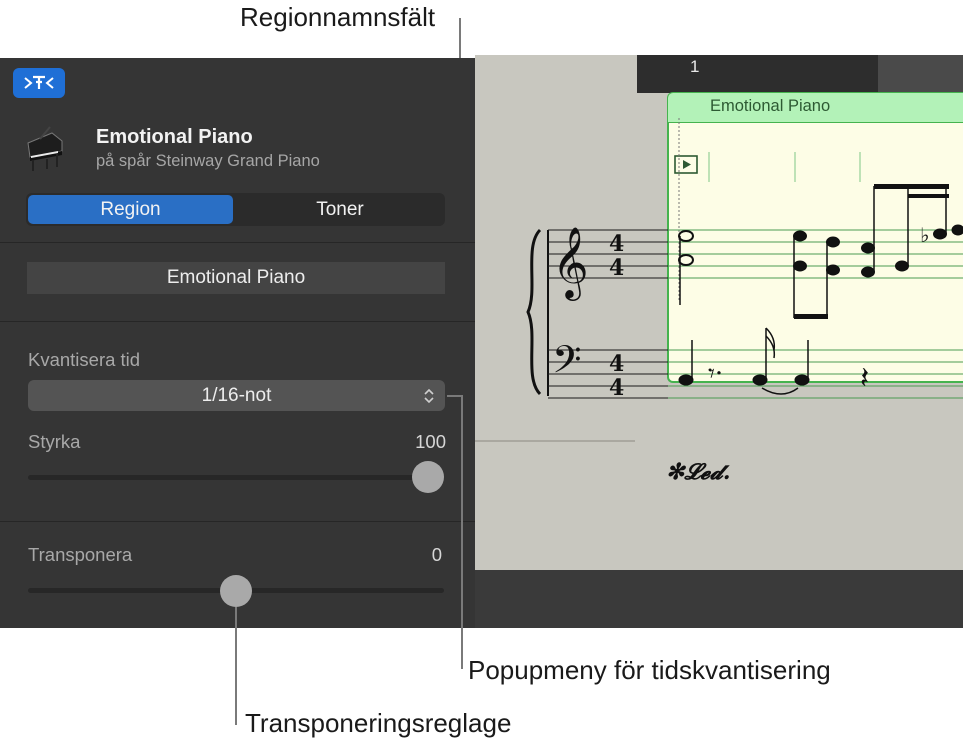 The height and width of the screenshot is (745, 963). I want to click on strength-value: 100, so click(430, 441).